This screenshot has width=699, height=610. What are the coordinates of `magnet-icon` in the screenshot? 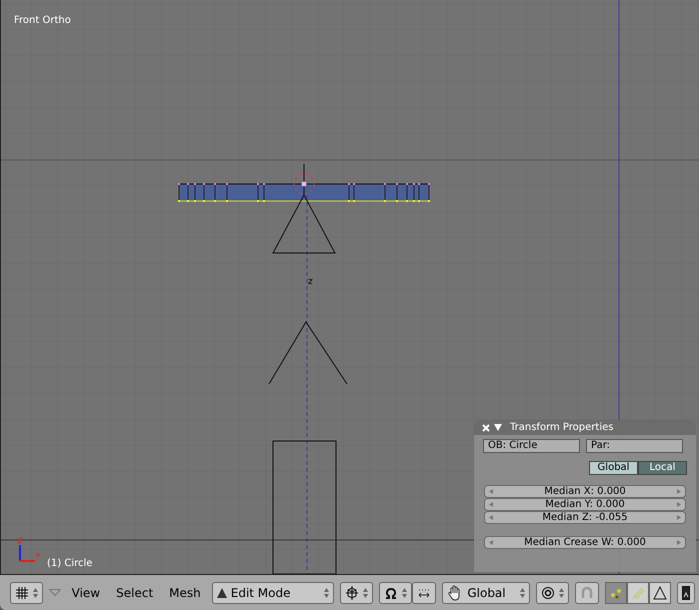 It's located at (587, 593).